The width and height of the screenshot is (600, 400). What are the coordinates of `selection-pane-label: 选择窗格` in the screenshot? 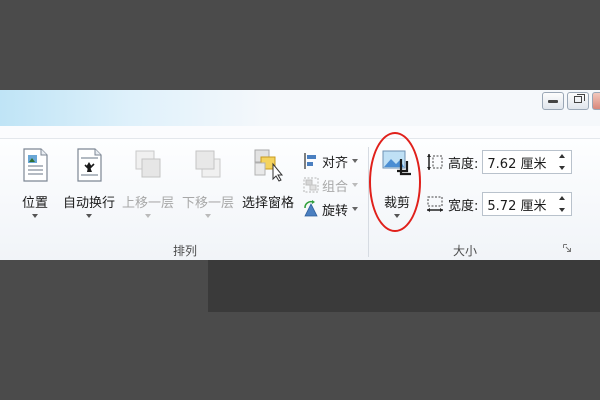 It's located at (267, 203).